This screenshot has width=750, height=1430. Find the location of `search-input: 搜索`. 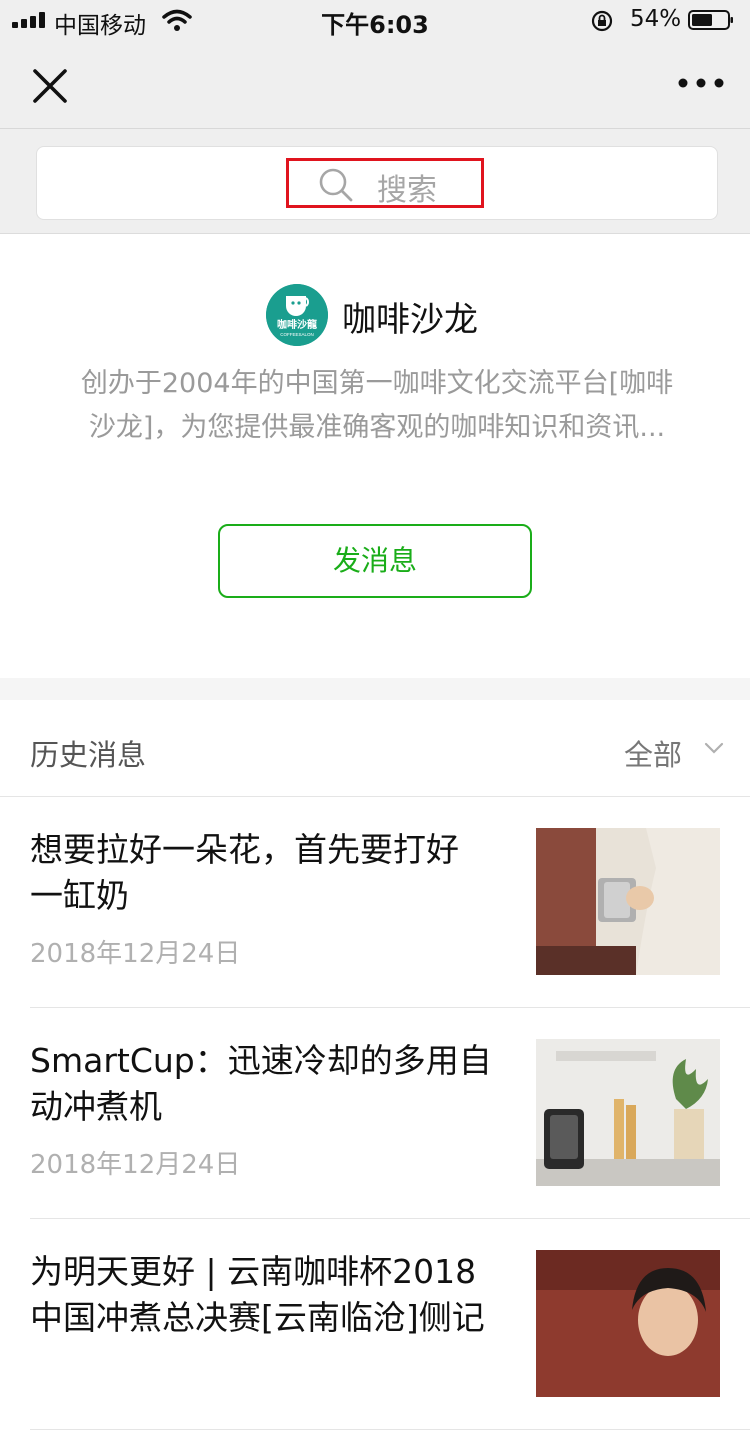

search-input: 搜索 is located at coordinates (377, 183).